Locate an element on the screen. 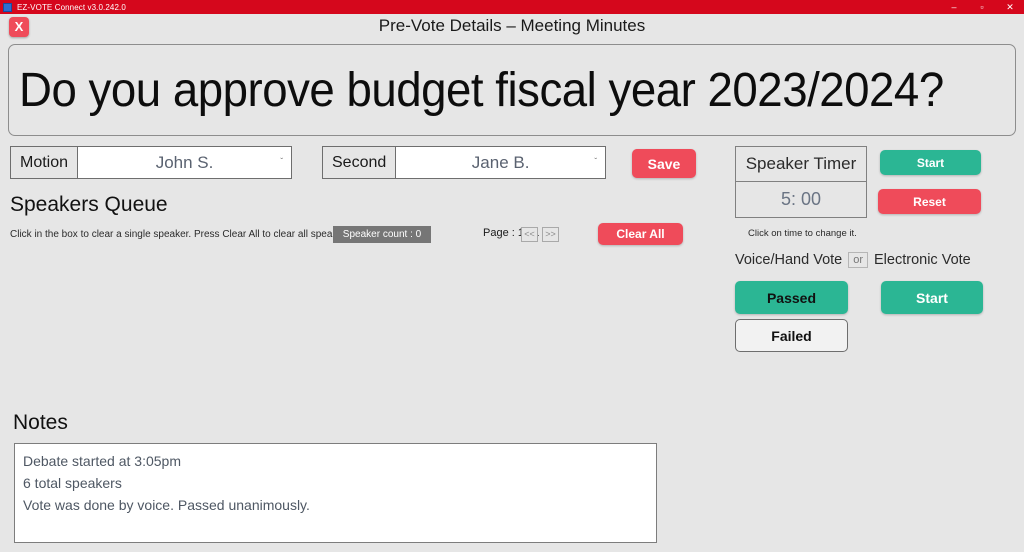 The image size is (1024, 552). motion-value: John S. is located at coordinates (184, 162).